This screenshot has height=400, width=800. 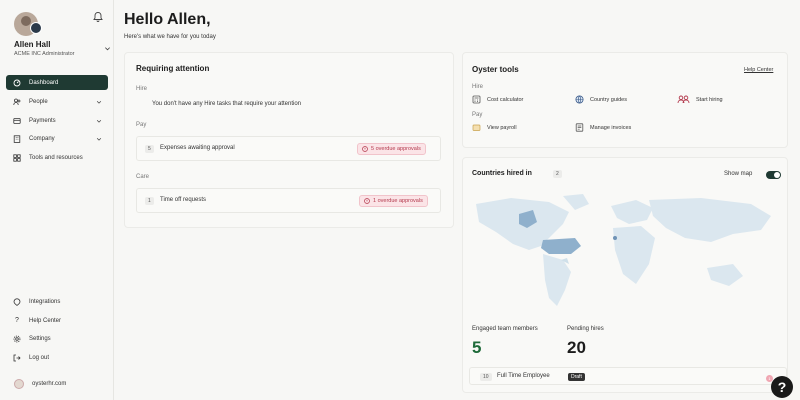 I want to click on help-center-link: Help Center, so click(x=758, y=70).